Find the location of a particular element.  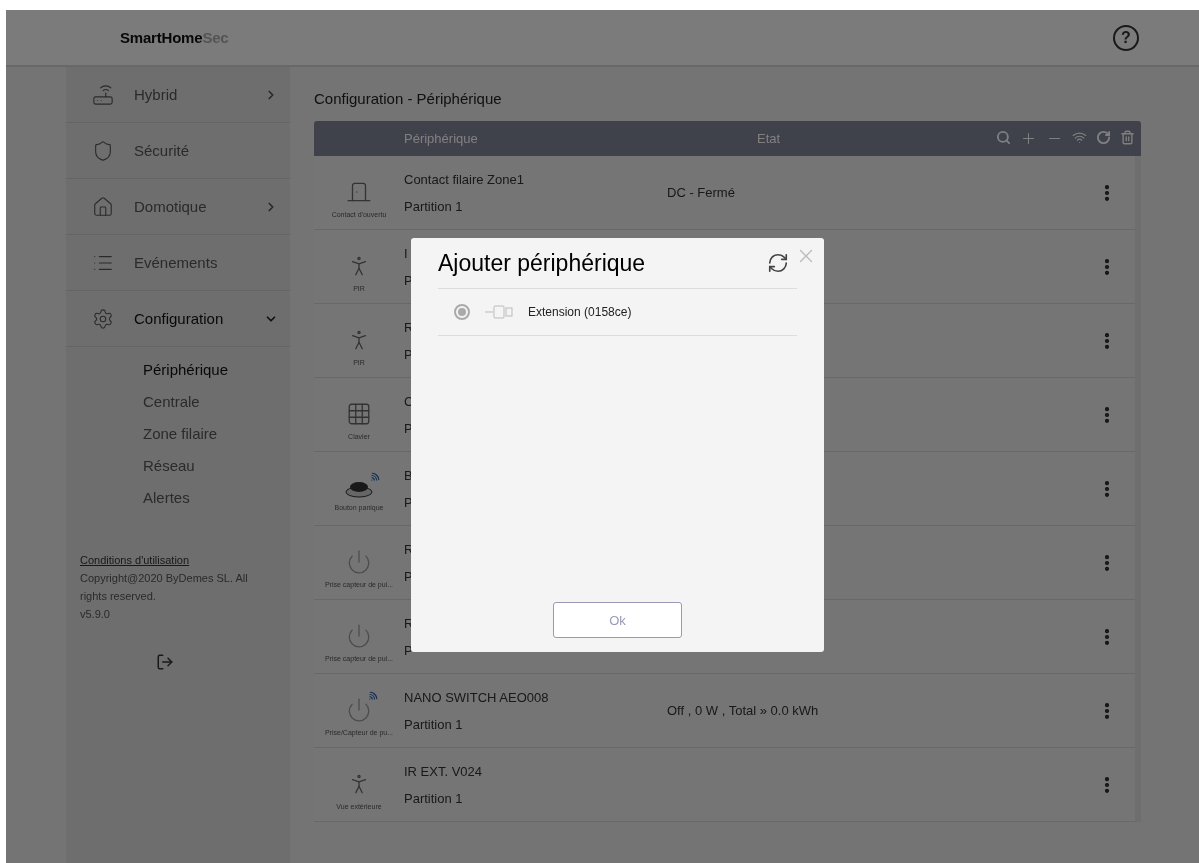

dialog-title: Ajouter périphérique is located at coordinates (542, 263).